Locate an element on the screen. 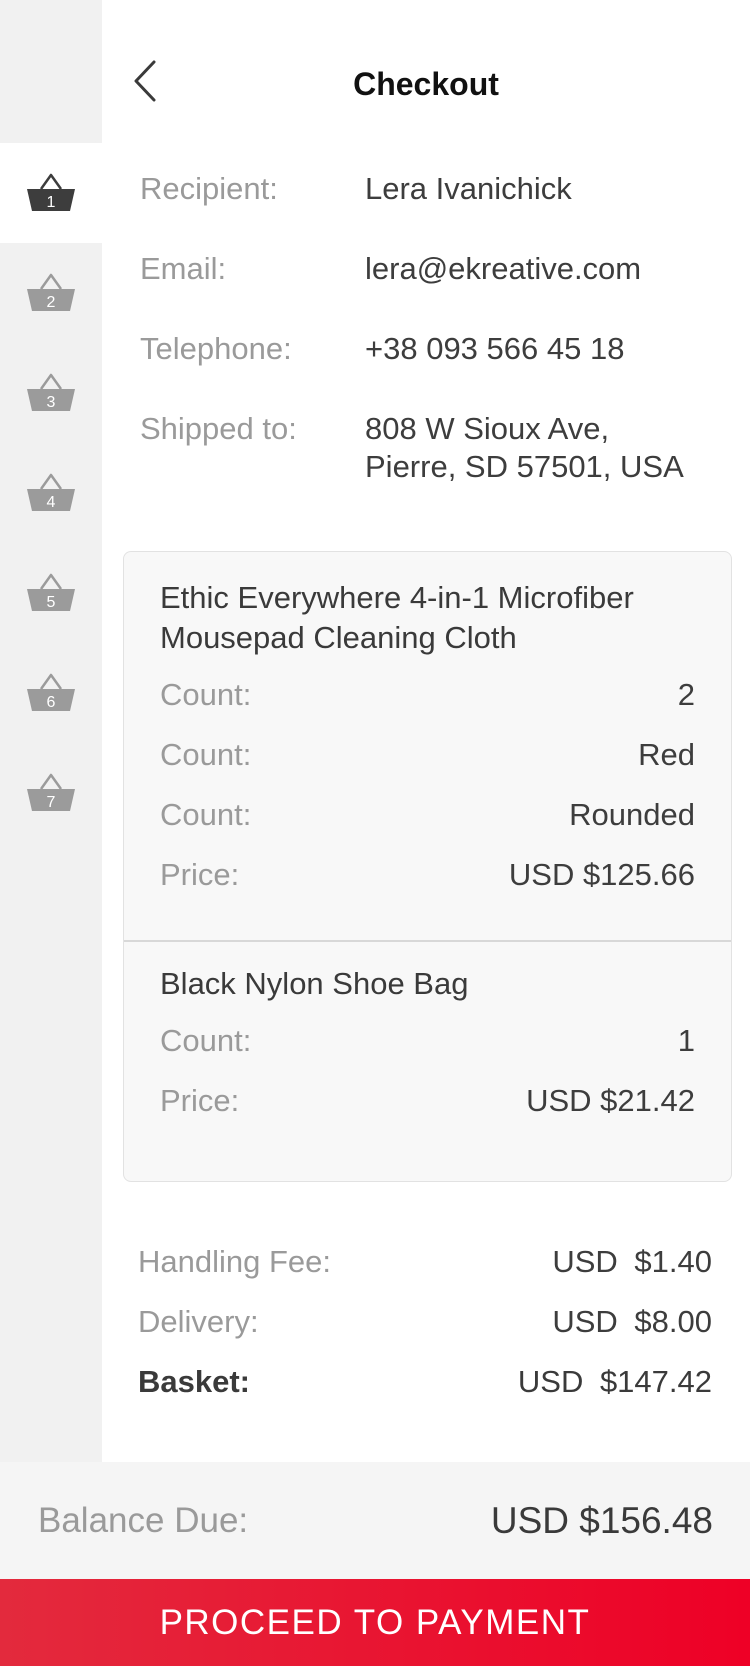 This screenshot has height=1666, width=750. item-name-line-2: Mousepad Cleaning Cloth is located at coordinates (338, 637).